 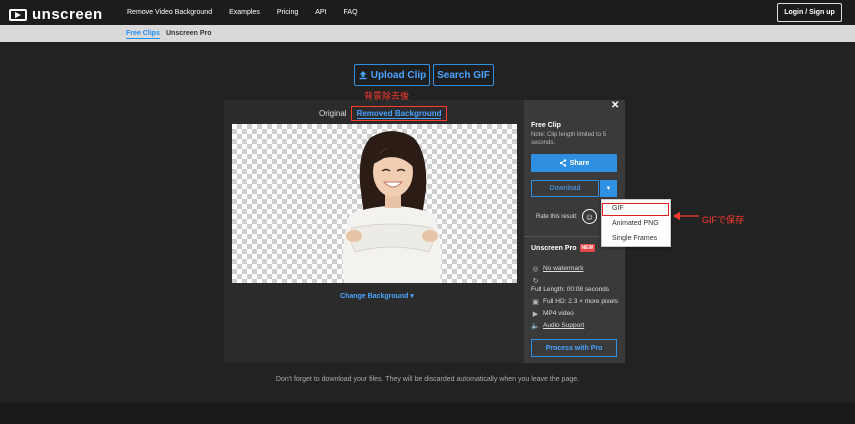 What do you see at coordinates (169, 12) in the screenshot?
I see `nav-remove-bg: Remove Video Background` at bounding box center [169, 12].